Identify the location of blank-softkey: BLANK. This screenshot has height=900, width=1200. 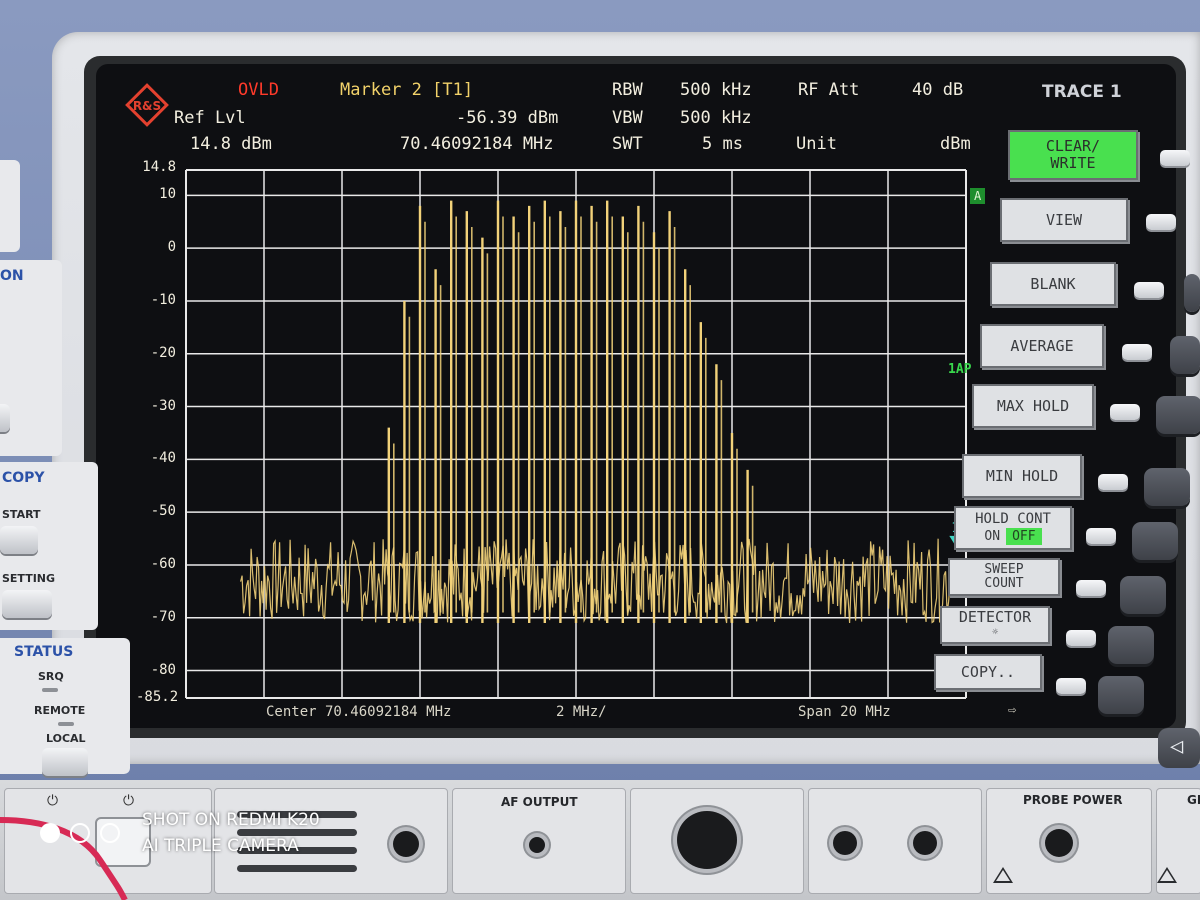
(1053, 284).